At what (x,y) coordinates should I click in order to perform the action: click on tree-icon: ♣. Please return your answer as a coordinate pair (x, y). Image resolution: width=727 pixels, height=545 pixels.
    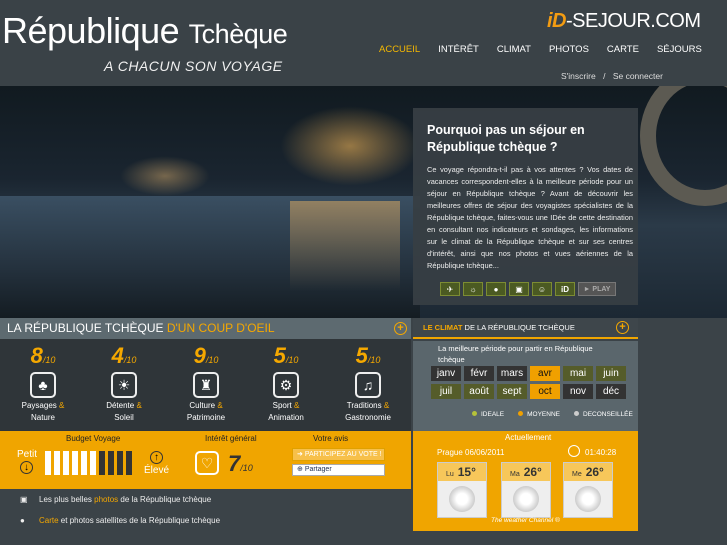
    Looking at the image, I should click on (43, 385).